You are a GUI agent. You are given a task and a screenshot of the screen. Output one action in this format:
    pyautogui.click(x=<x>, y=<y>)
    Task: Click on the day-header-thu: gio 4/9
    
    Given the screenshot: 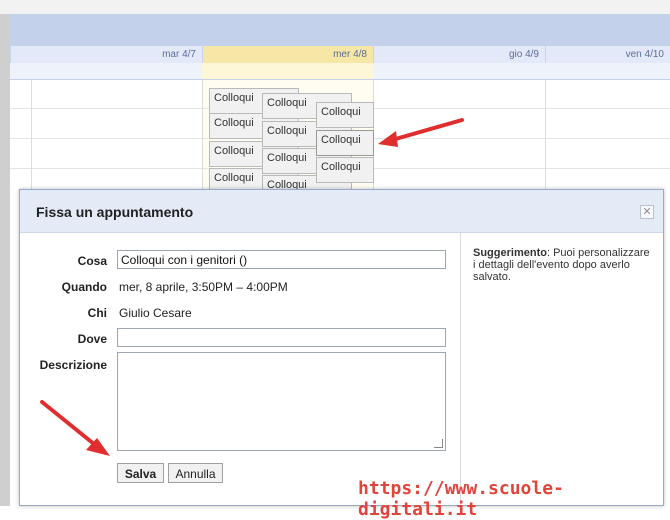 What is the action you would take?
    pyautogui.click(x=459, y=54)
    